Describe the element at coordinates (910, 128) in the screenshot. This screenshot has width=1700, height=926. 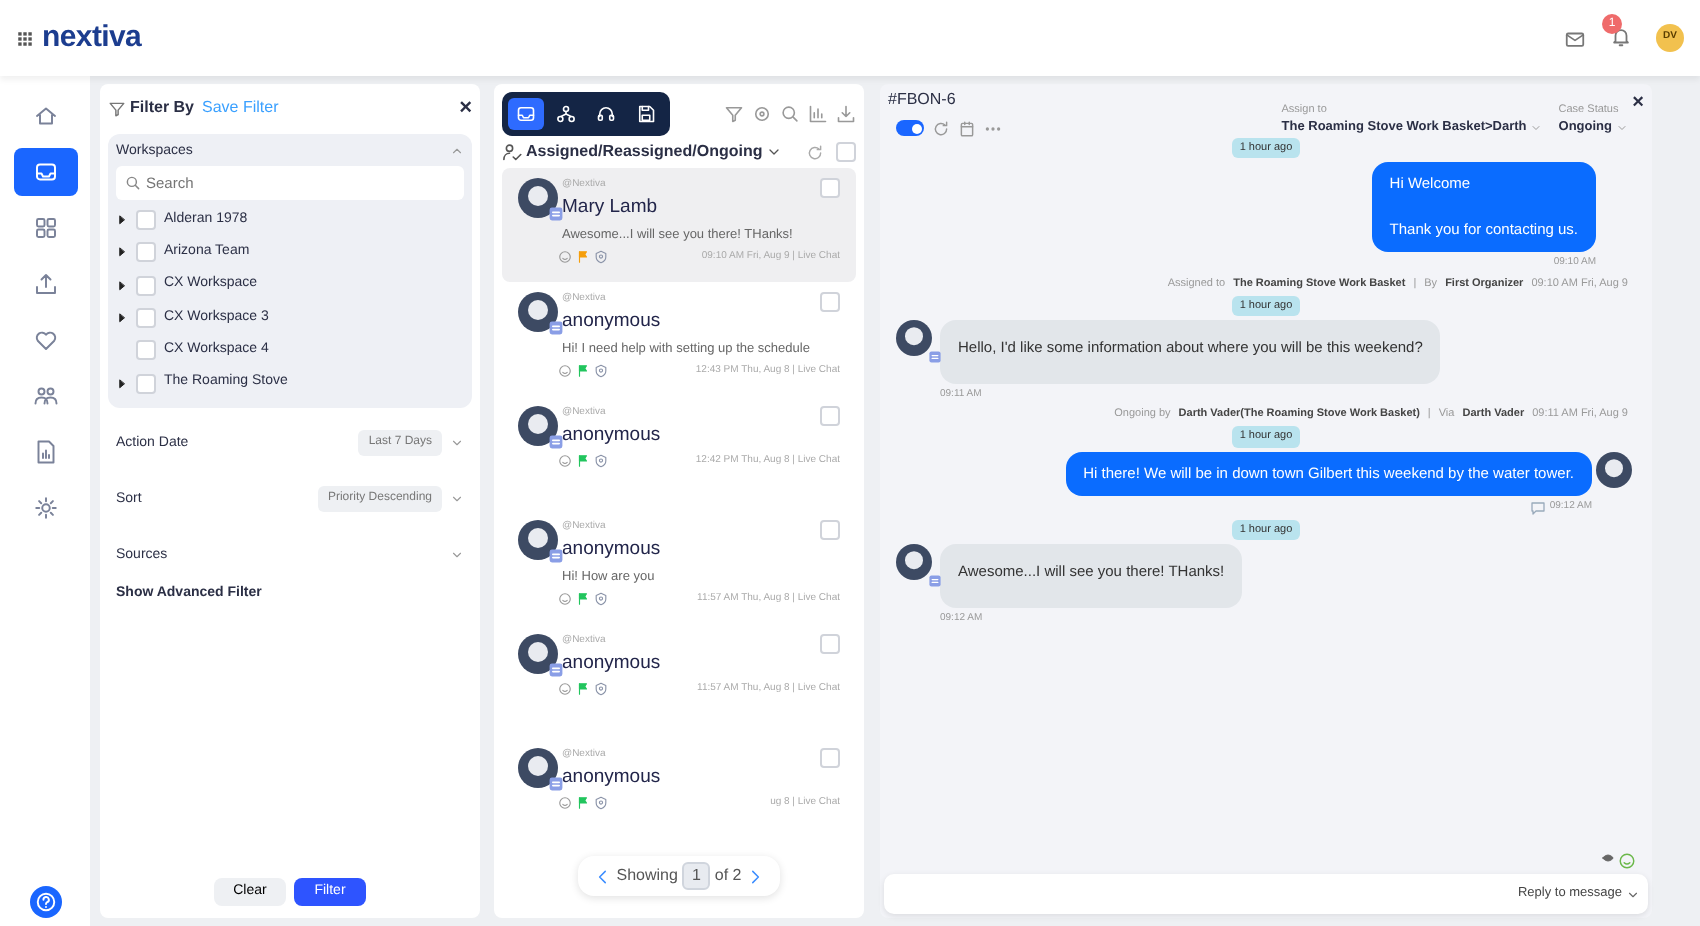
I see `toggle-switch` at that location.